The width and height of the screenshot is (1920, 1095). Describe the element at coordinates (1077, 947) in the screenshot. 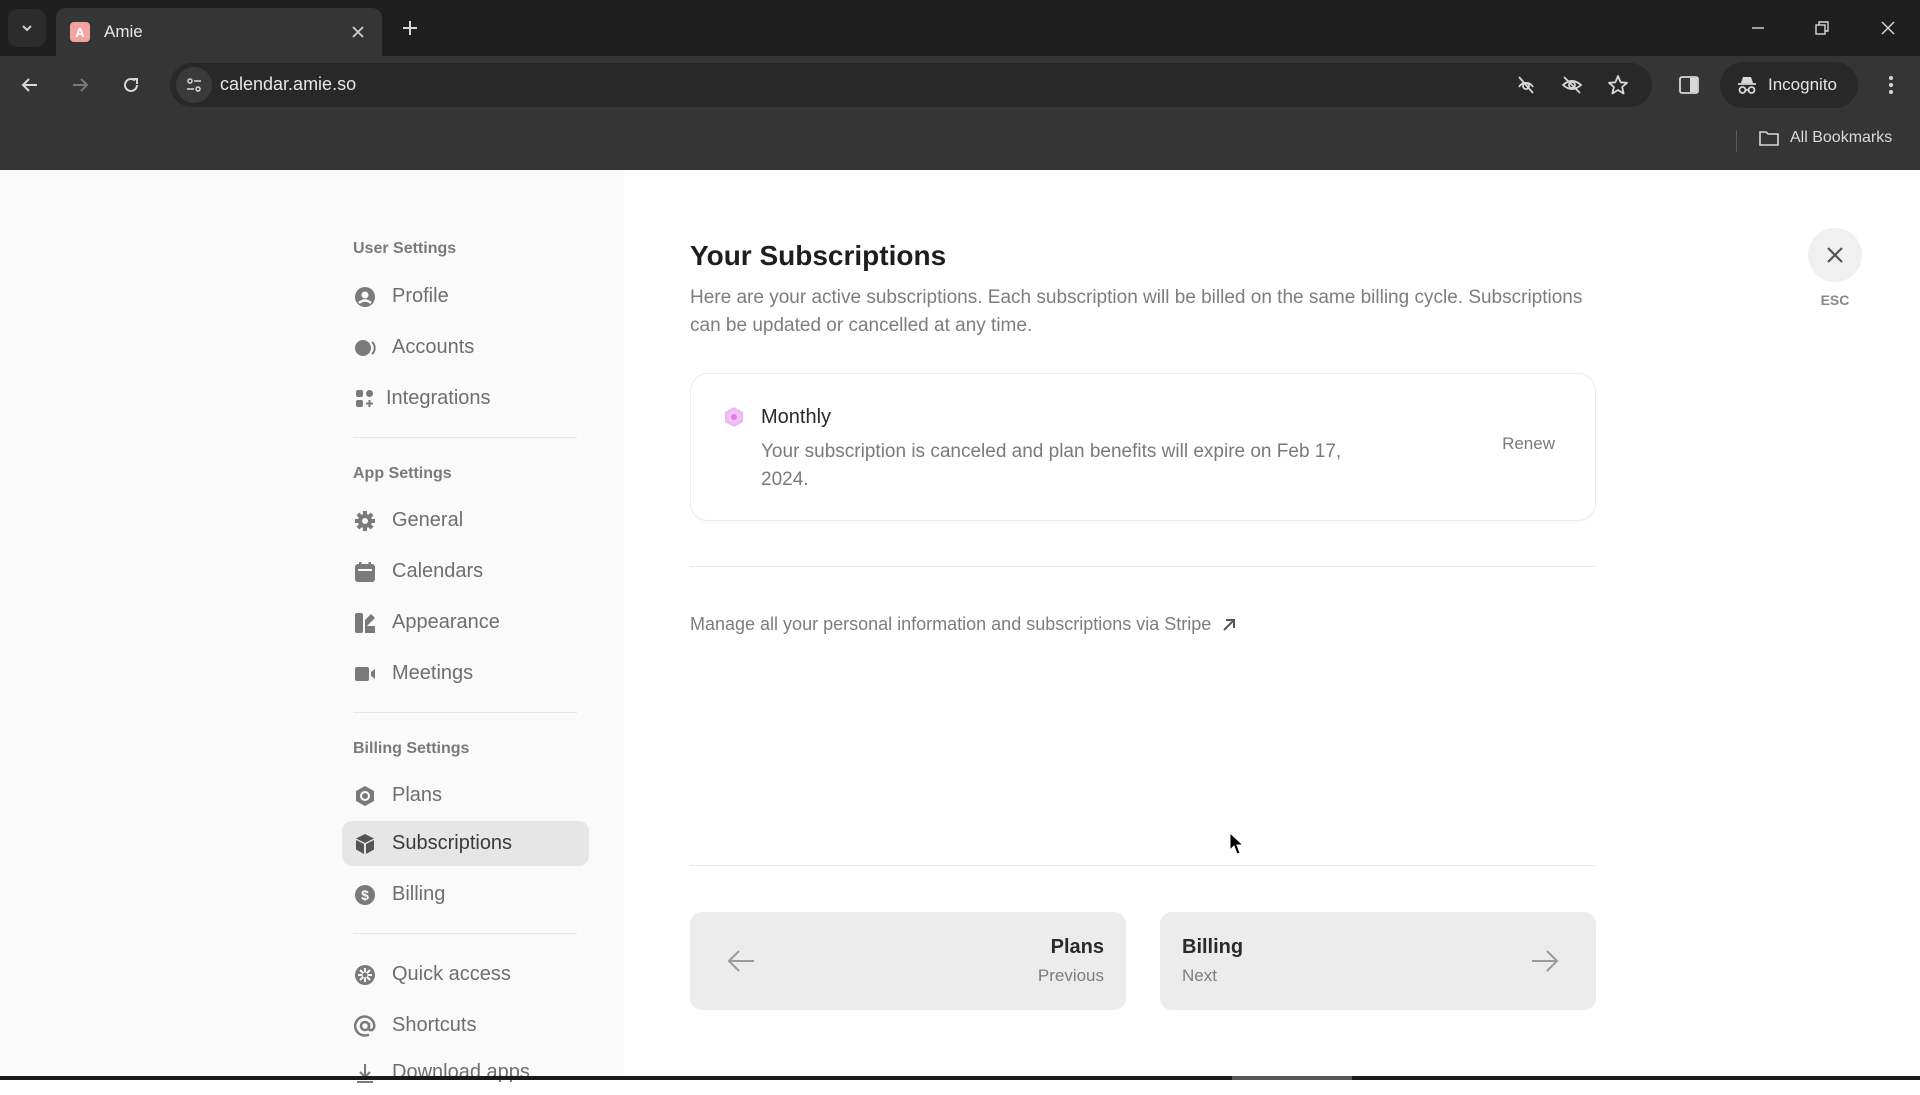

I see `previous-page-title: Plans` at that location.